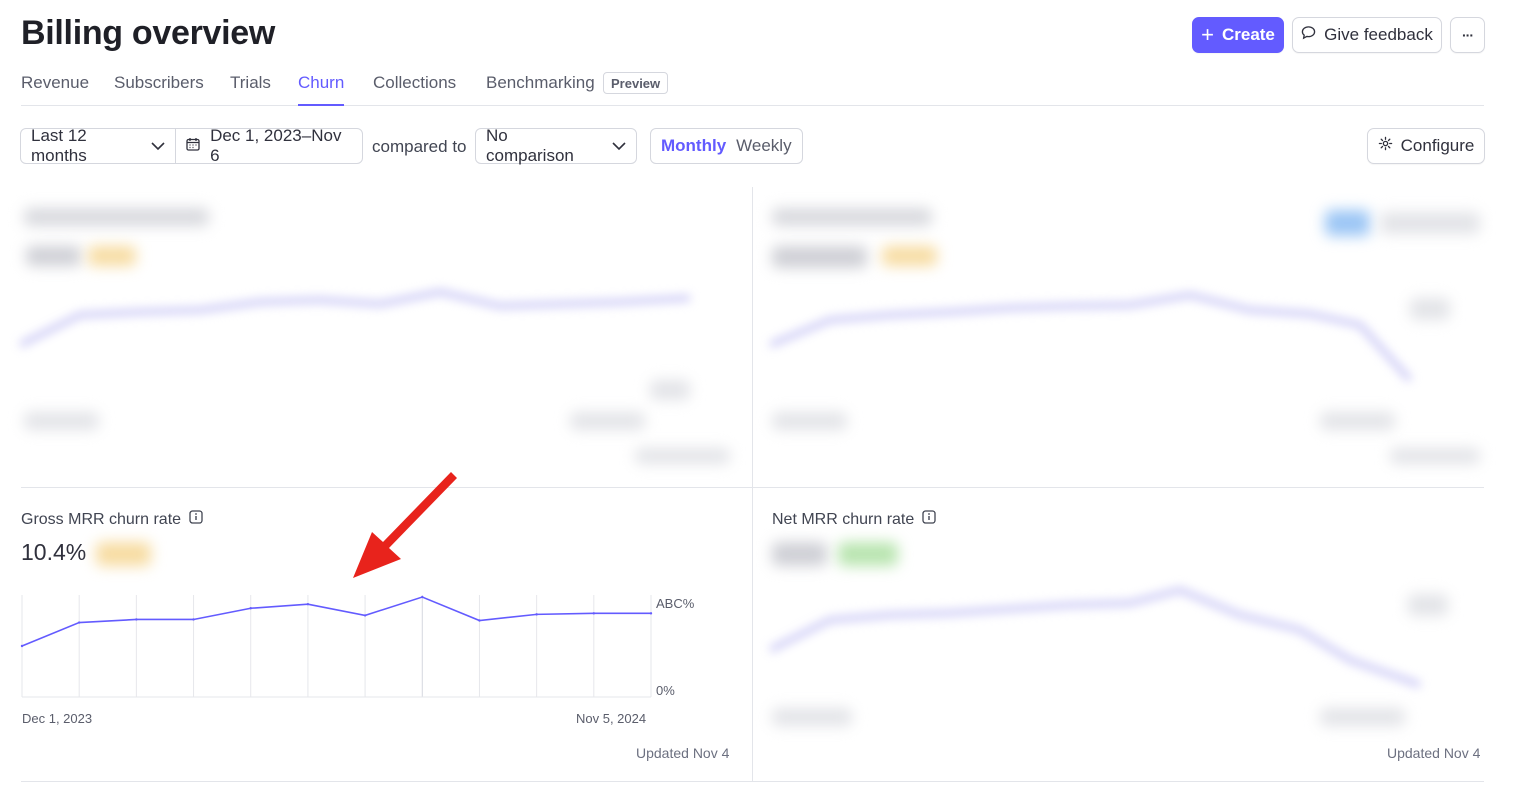 The height and width of the screenshot is (797, 1533). I want to click on range-select: Last 12 months, so click(99, 145).